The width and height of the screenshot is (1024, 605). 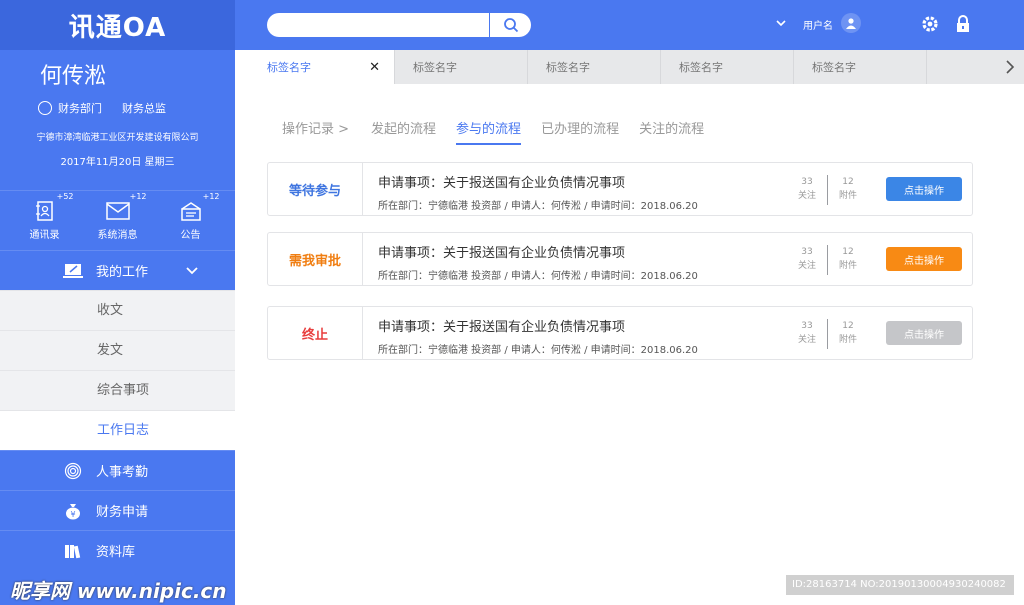 I want to click on user-icon, so click(x=851, y=23).